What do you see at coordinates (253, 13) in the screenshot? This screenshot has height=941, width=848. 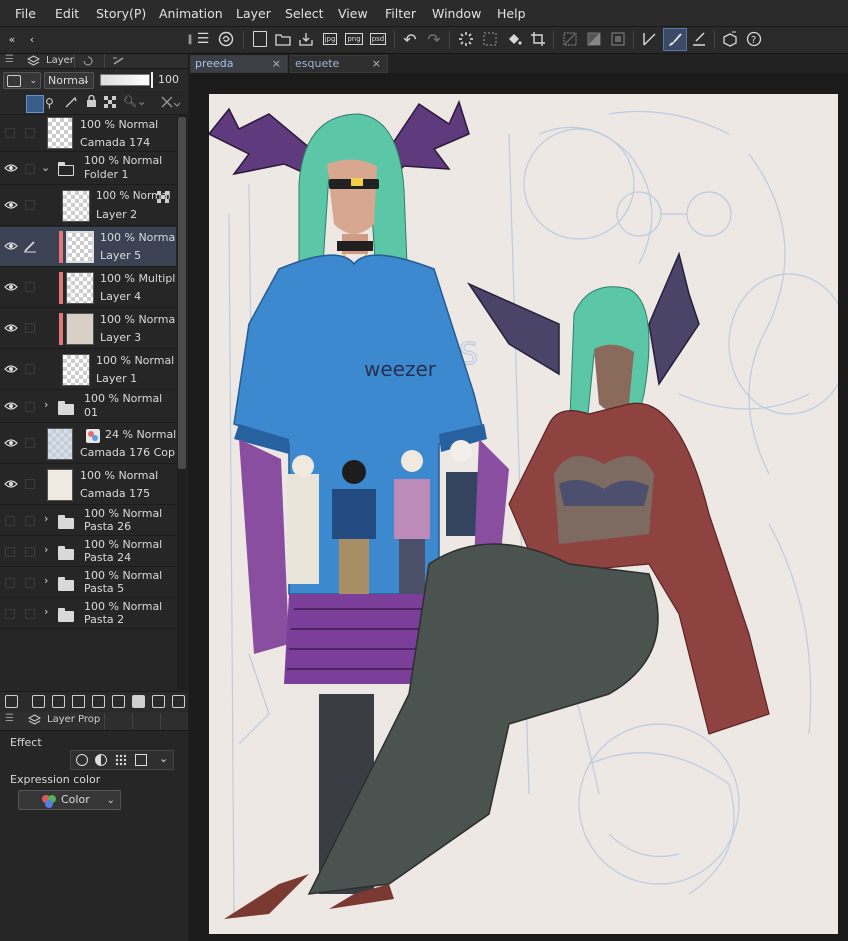 I see `menu-layer: Layer` at bounding box center [253, 13].